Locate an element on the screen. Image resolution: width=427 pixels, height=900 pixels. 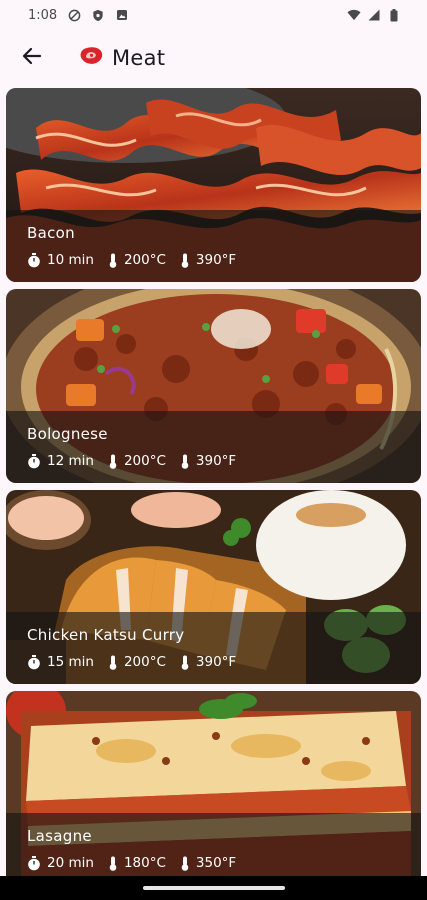
recipe-title: Bolognese is located at coordinates (67, 434).